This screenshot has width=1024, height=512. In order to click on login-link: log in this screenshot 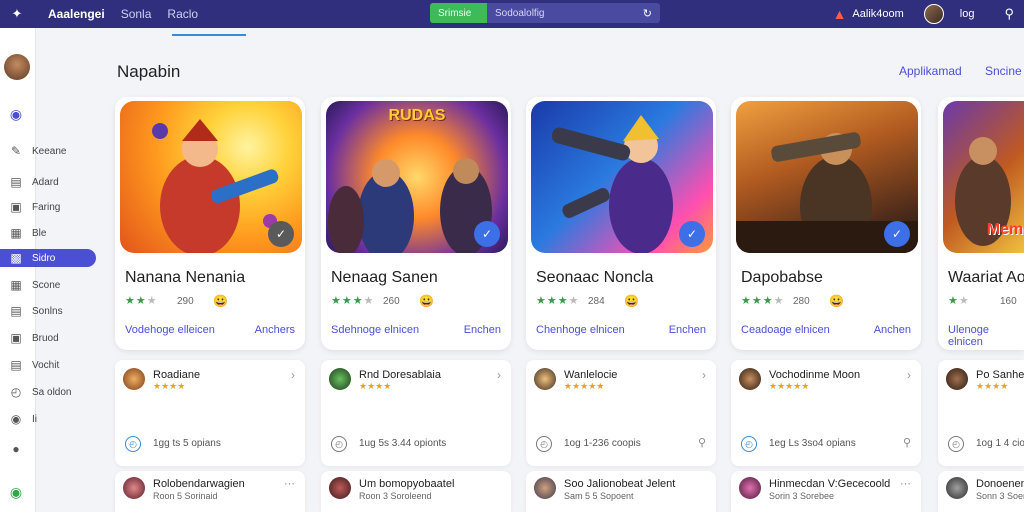, I will do `click(967, 14)`.